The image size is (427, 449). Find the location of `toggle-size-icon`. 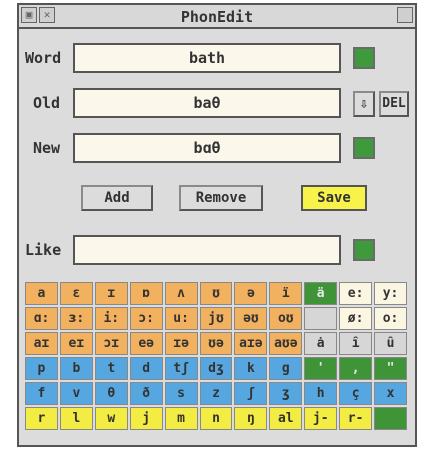

toggle-size-icon is located at coordinates (405, 15).